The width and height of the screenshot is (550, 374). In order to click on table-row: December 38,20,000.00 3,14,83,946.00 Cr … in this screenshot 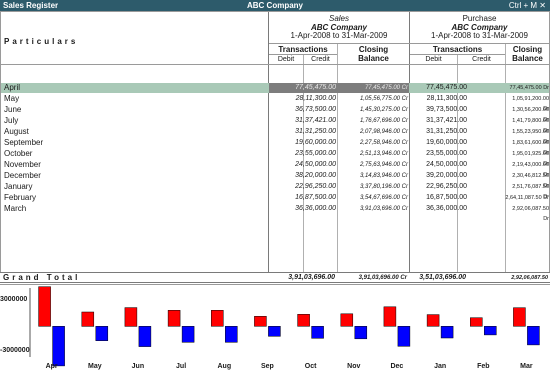, I will do `click(275, 180)`.